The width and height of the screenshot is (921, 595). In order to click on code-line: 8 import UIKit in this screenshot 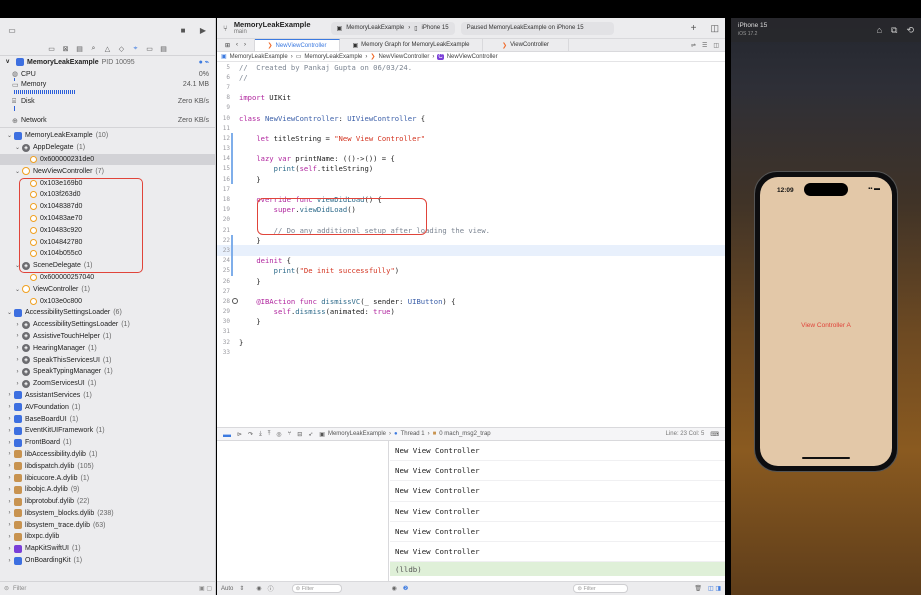, I will do `click(471, 98)`.